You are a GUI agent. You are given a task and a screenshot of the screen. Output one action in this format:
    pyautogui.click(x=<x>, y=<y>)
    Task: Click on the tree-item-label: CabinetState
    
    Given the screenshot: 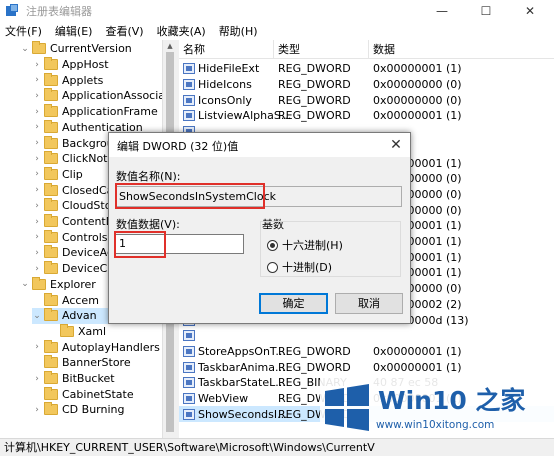 What is the action you would take?
    pyautogui.click(x=98, y=394)
    